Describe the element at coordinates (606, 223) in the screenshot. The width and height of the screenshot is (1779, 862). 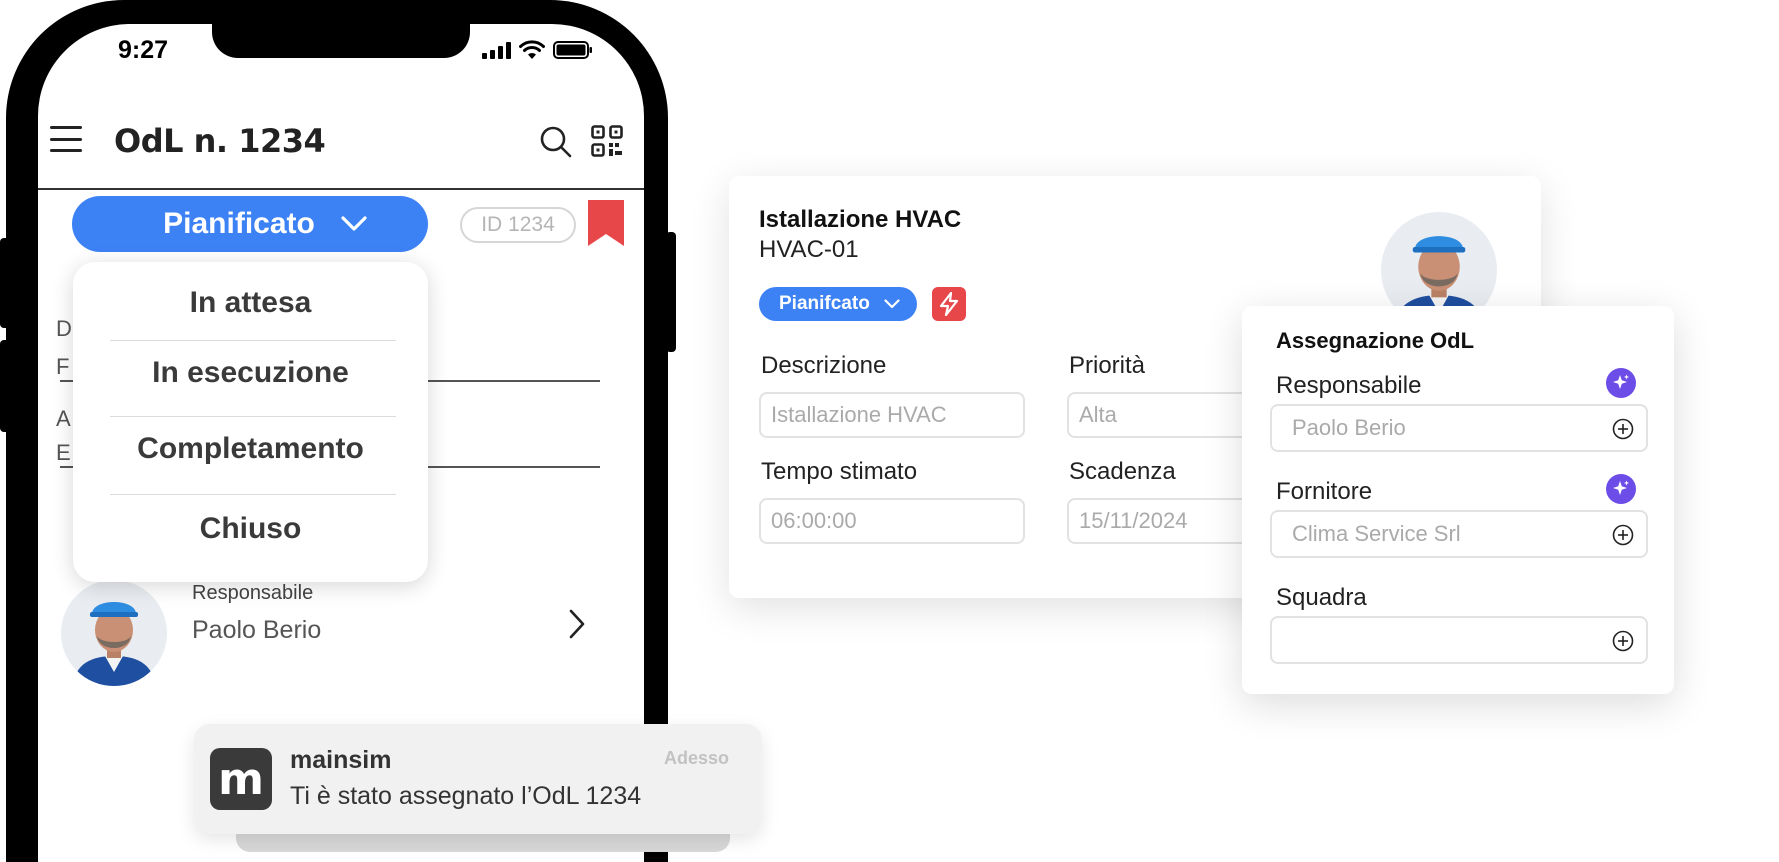
I see `bookmark-icon` at that location.